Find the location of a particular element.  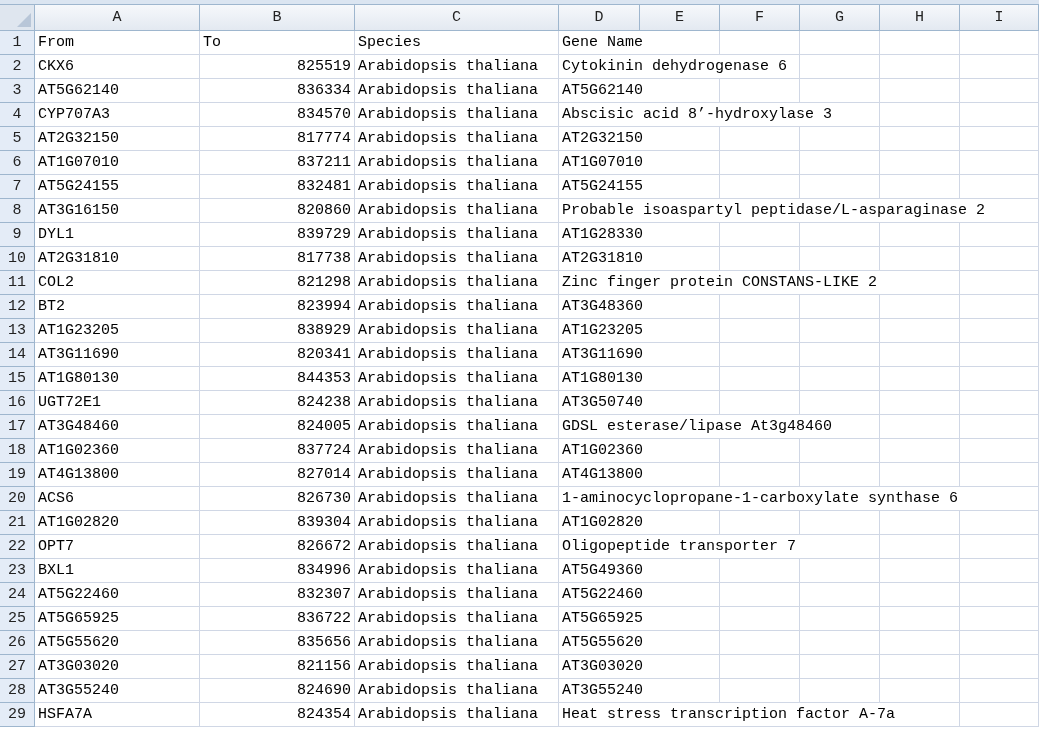

column-header: I is located at coordinates (999, 18).